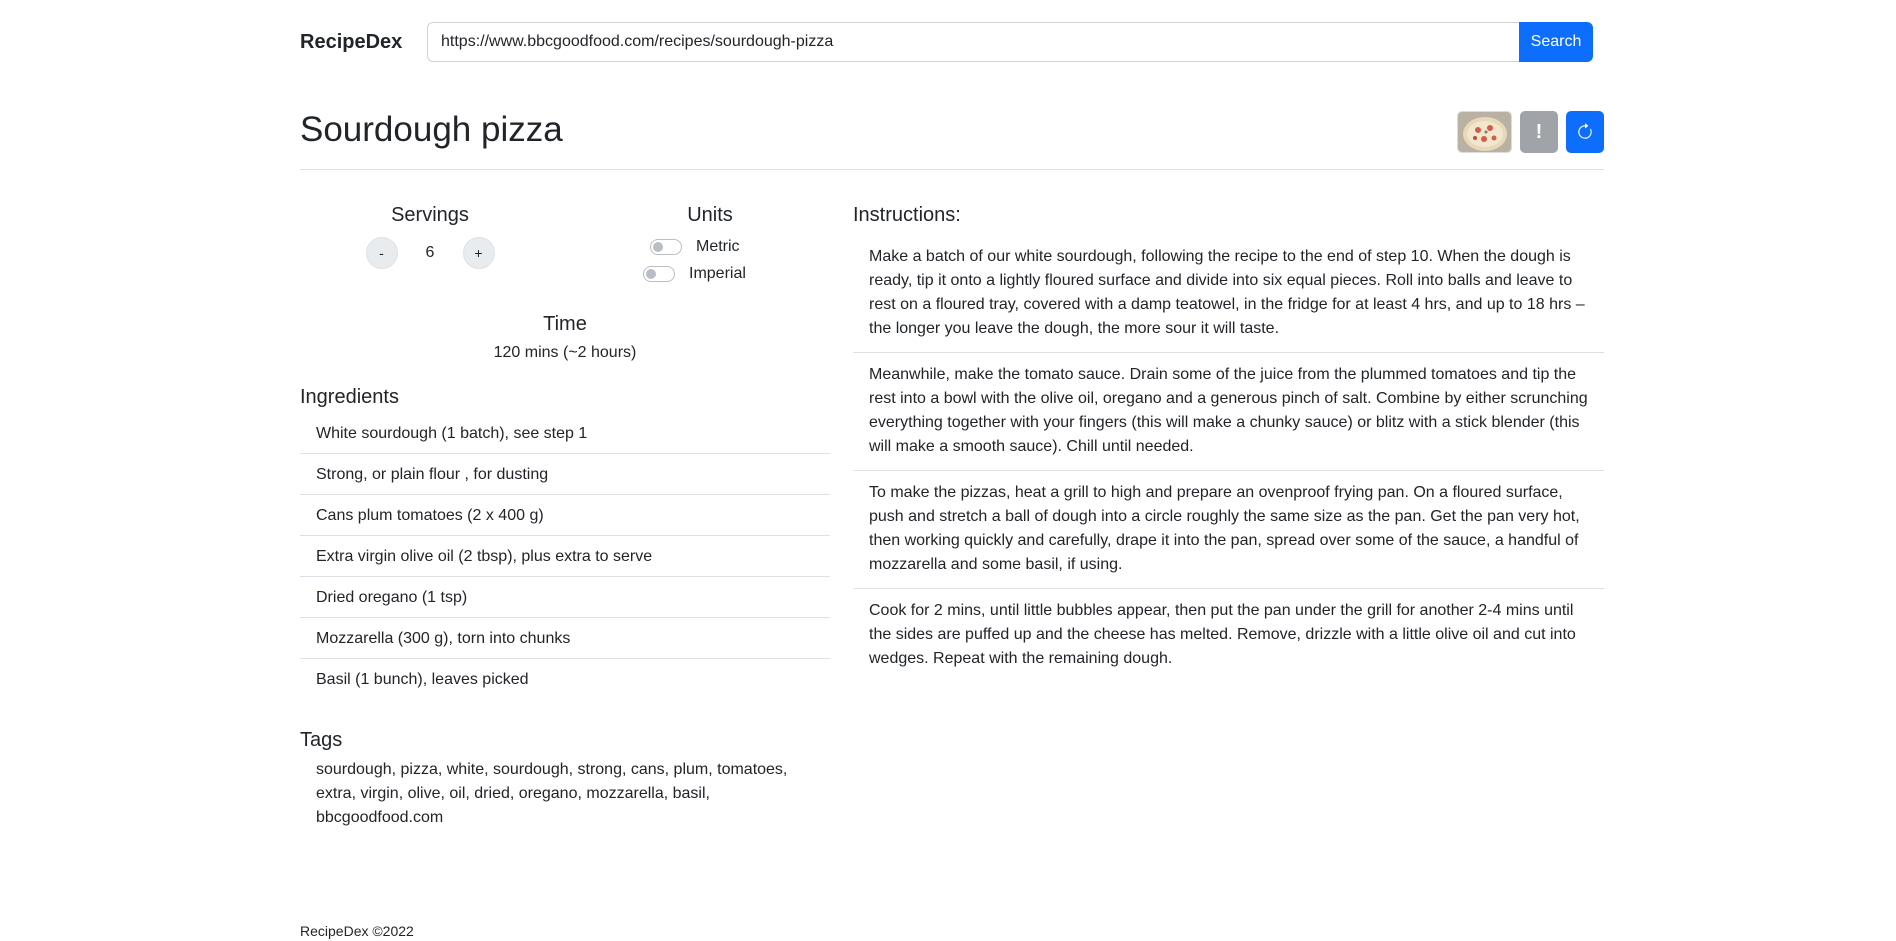 This screenshot has width=1896, height=941. What do you see at coordinates (973, 42) in the screenshot?
I see `search-input` at bounding box center [973, 42].